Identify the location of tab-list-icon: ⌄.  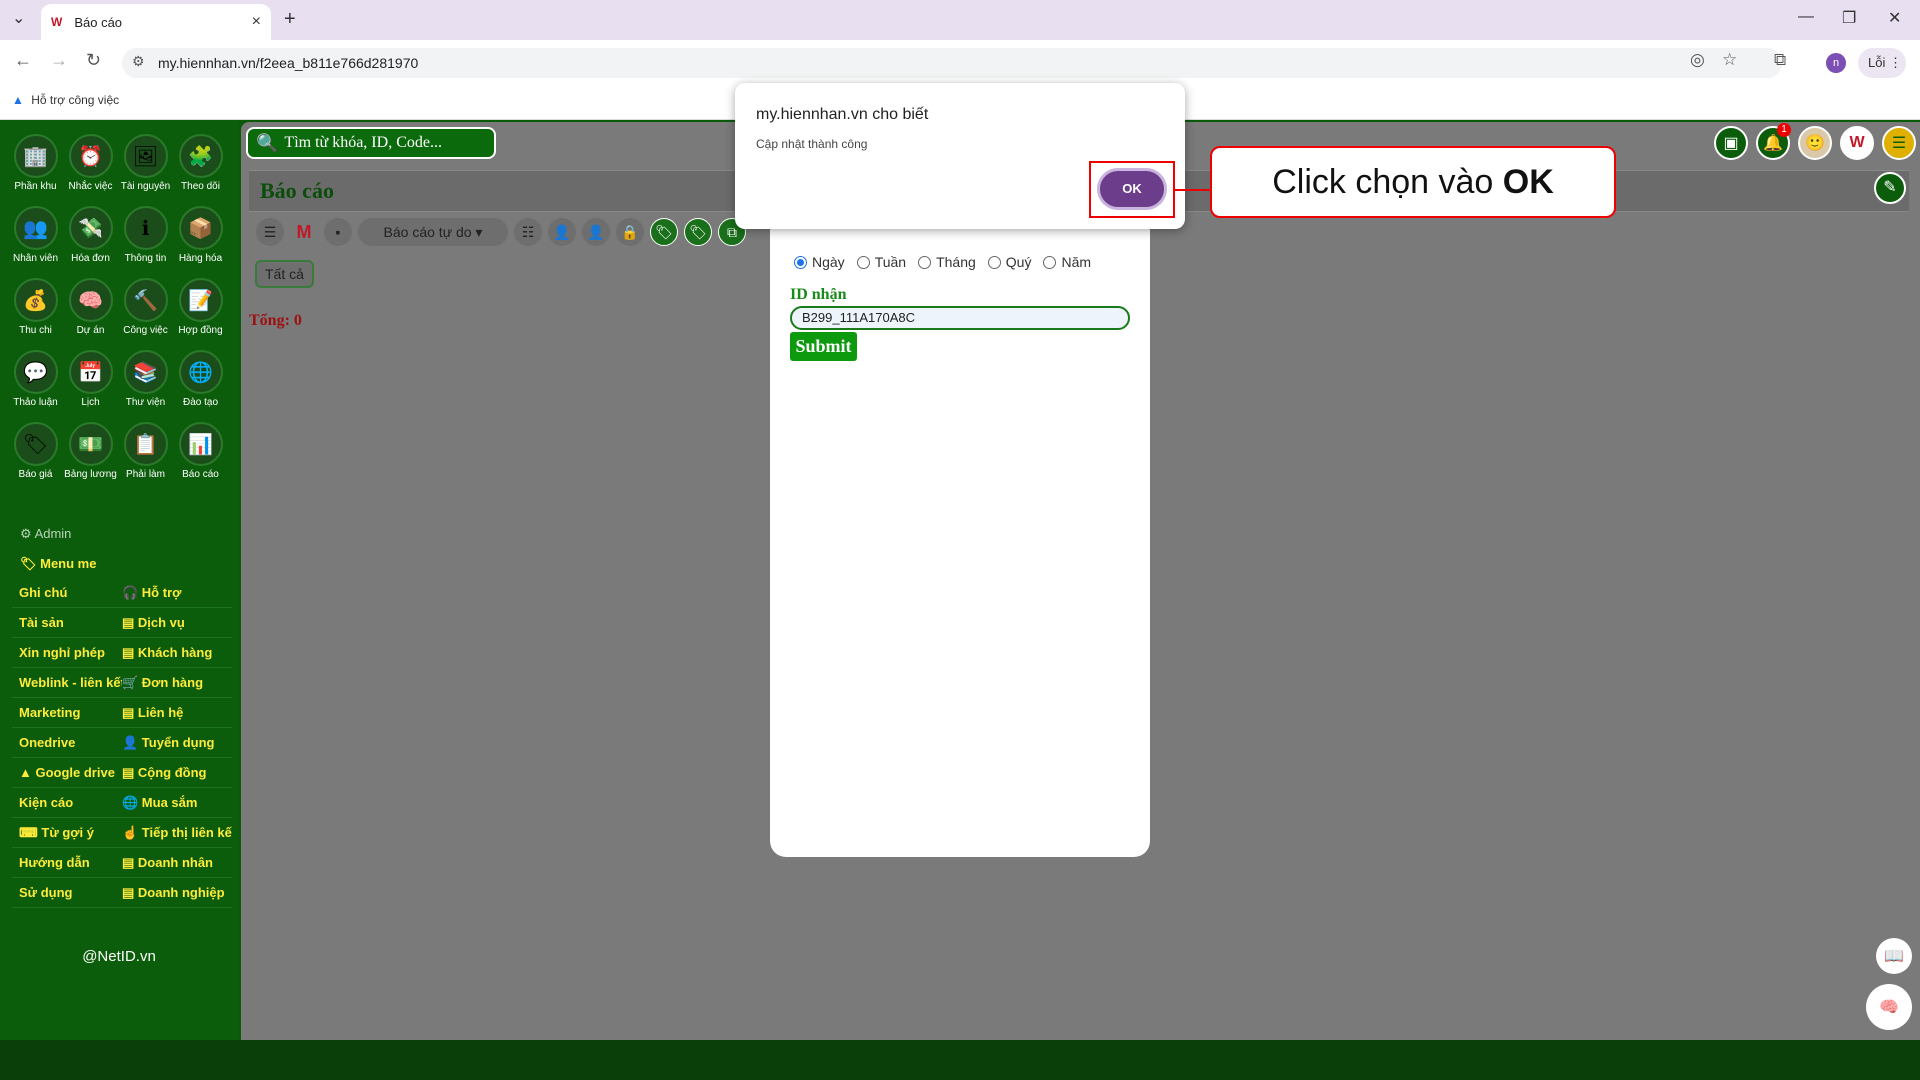
(18, 18).